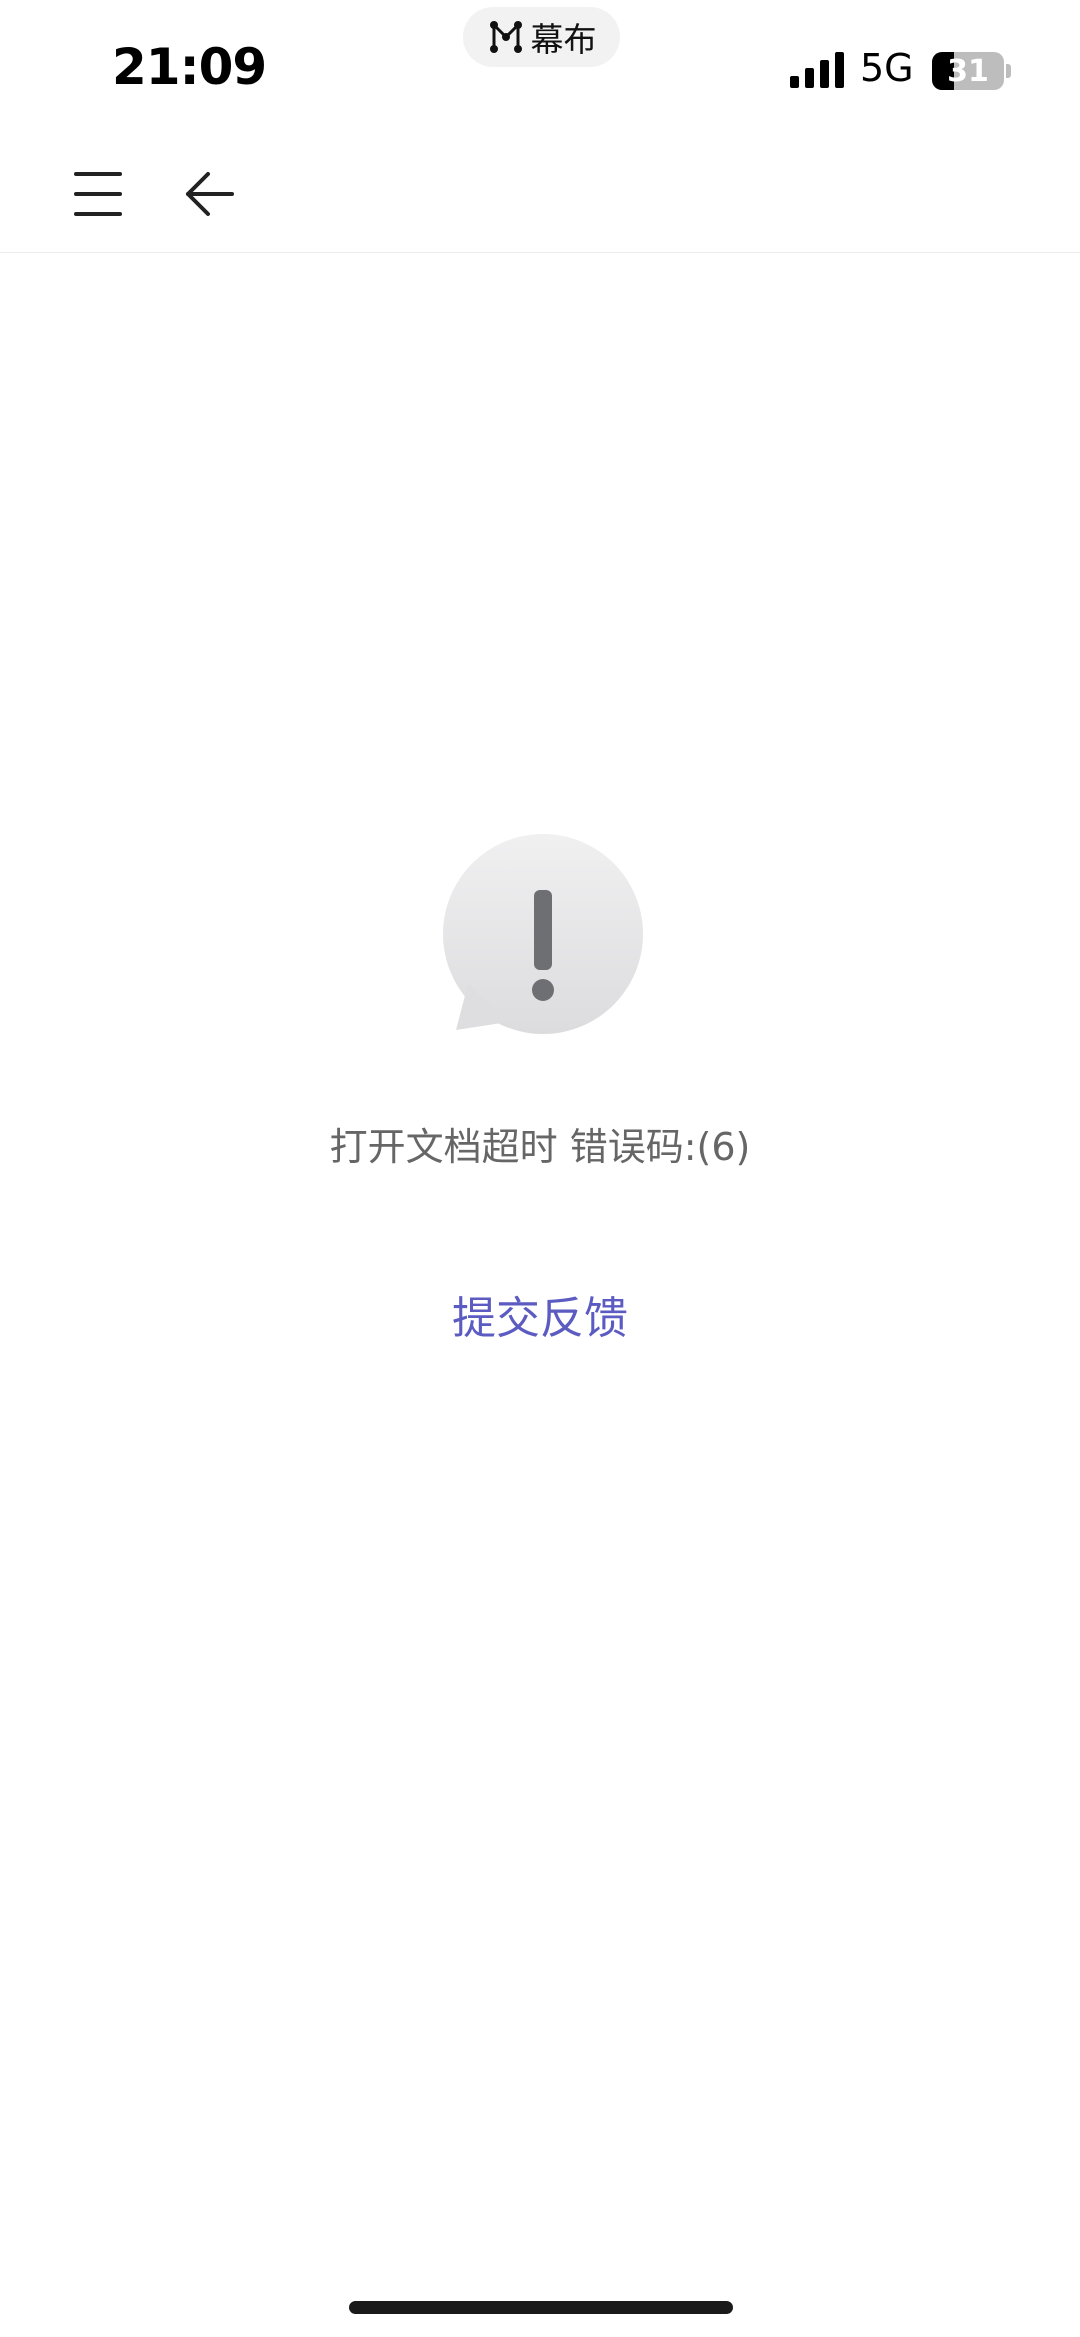  What do you see at coordinates (540, 1147) in the screenshot?
I see `error-message: 打开文档超时 错误码:(6)` at bounding box center [540, 1147].